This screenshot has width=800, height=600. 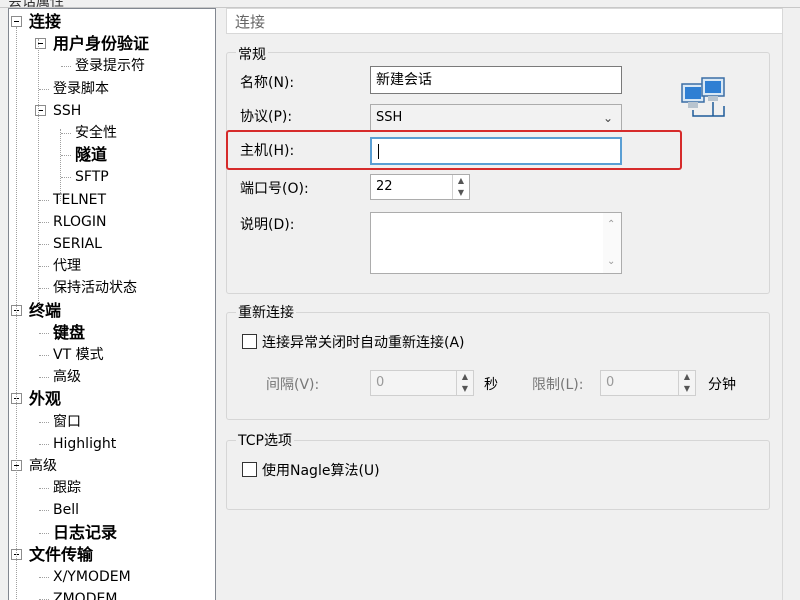 I want to click on description-label: 说明(D):, so click(x=267, y=225).